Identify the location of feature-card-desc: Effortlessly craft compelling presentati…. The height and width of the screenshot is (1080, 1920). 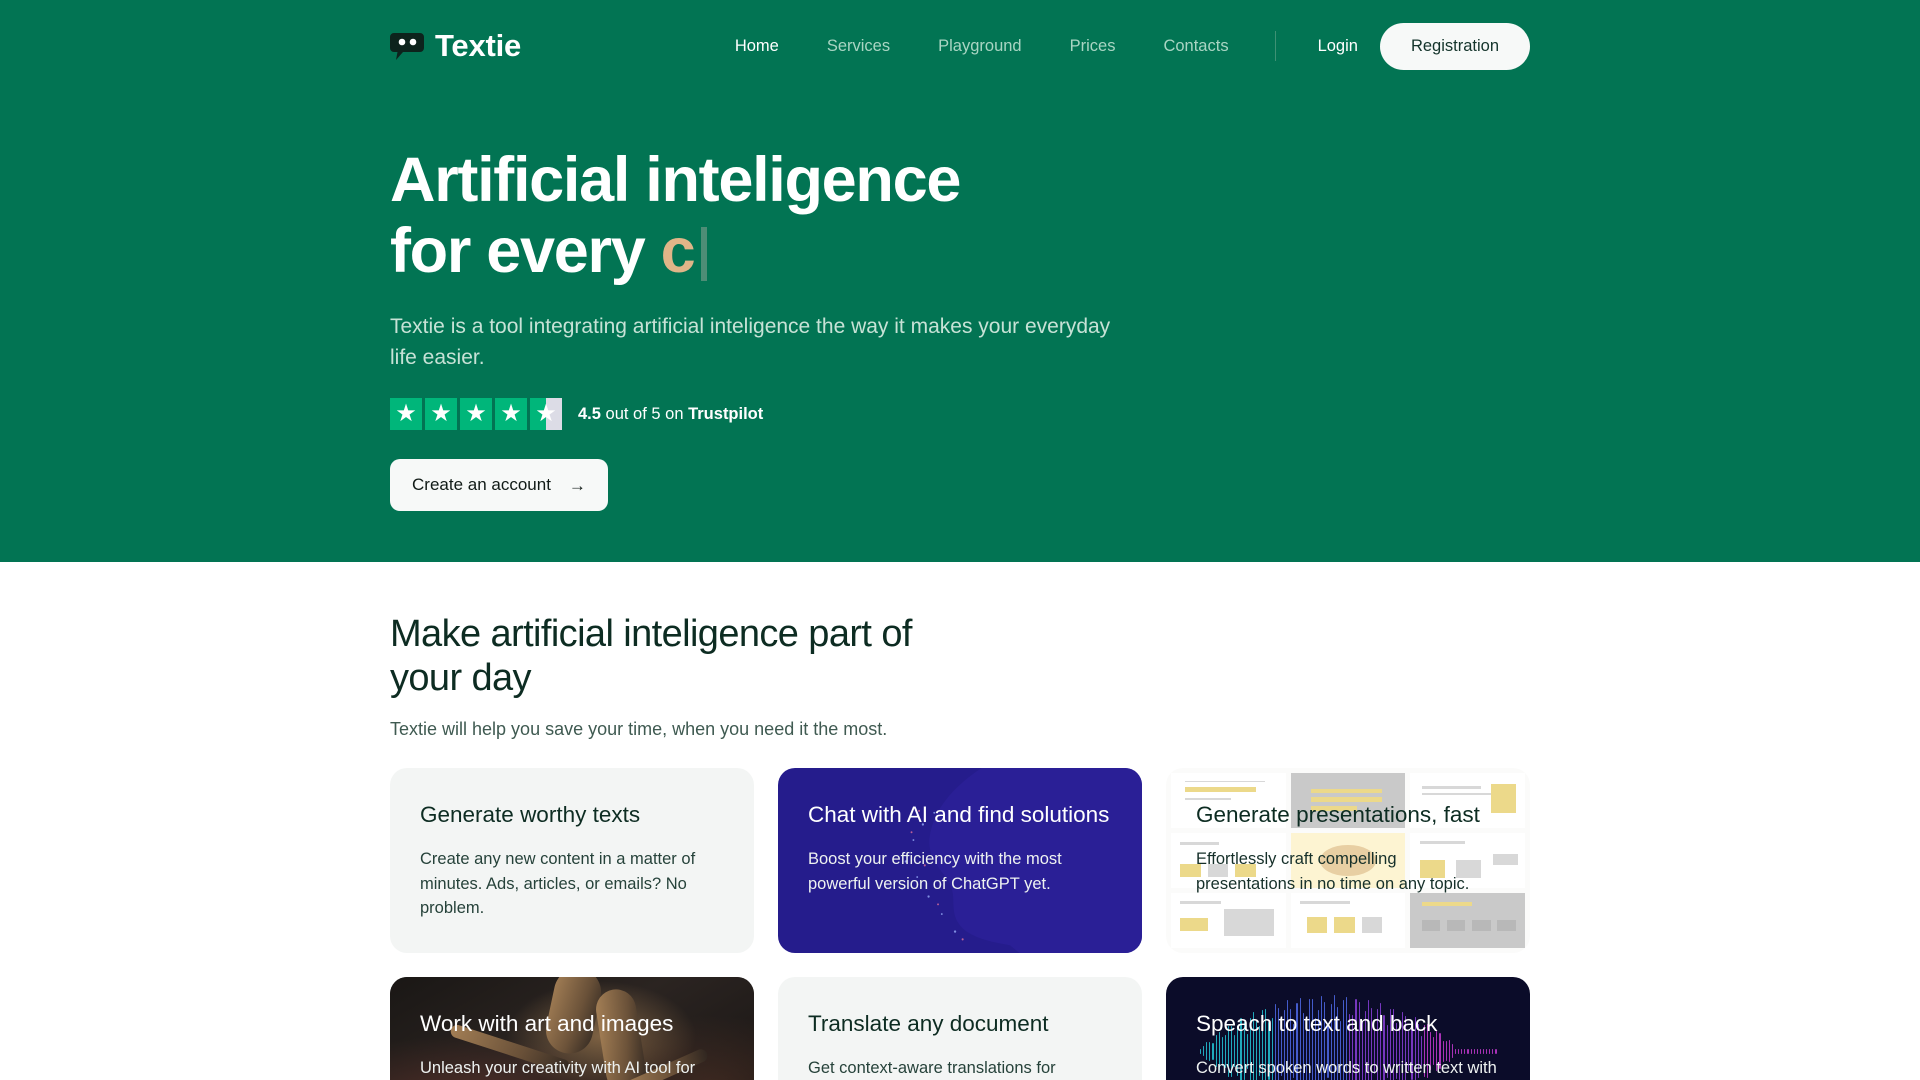
(1333, 871).